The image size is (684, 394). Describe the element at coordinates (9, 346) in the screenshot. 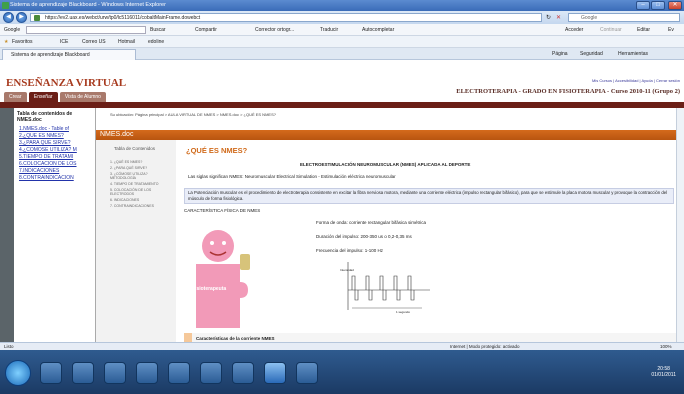

I see `status-text: Listo` at that location.